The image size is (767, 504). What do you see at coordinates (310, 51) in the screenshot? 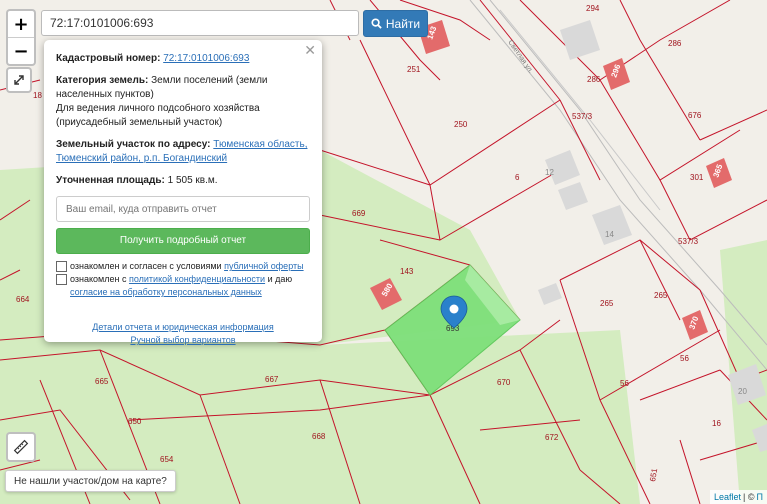
I see `close-icon: ✕` at bounding box center [310, 51].